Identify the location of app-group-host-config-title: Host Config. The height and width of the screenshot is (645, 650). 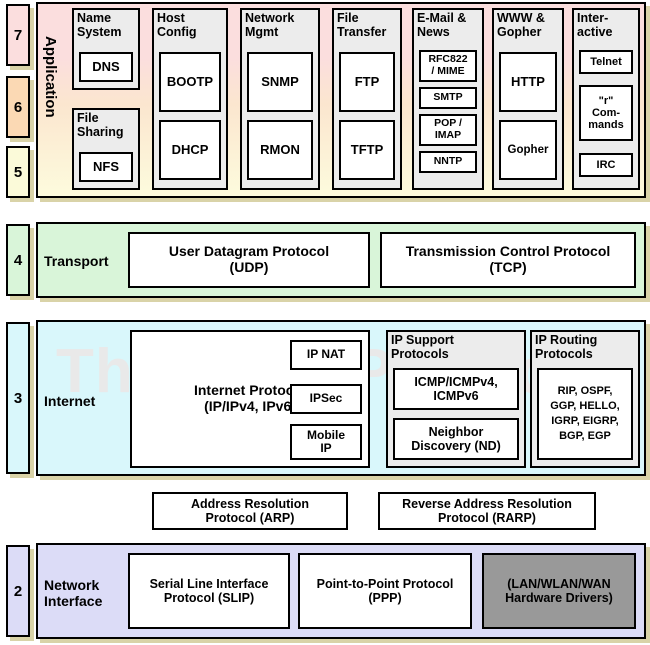
(177, 25).